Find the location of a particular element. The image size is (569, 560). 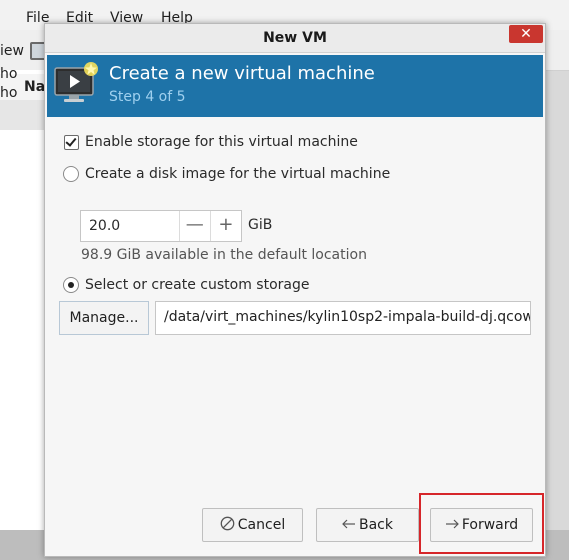

radio-dot-icon is located at coordinates (71, 285).